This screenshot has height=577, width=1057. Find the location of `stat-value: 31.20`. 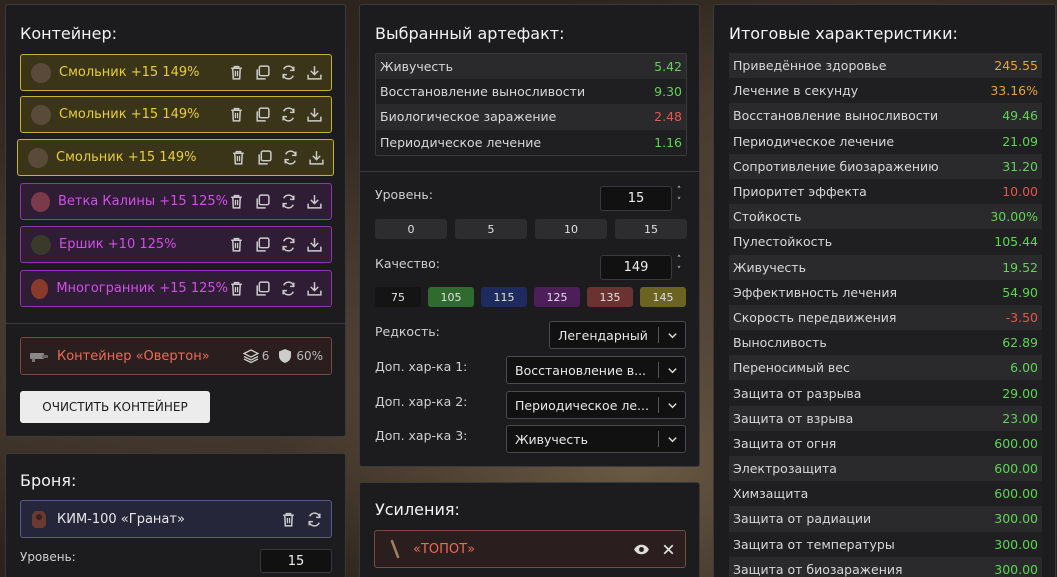

stat-value: 31.20 is located at coordinates (1020, 166).